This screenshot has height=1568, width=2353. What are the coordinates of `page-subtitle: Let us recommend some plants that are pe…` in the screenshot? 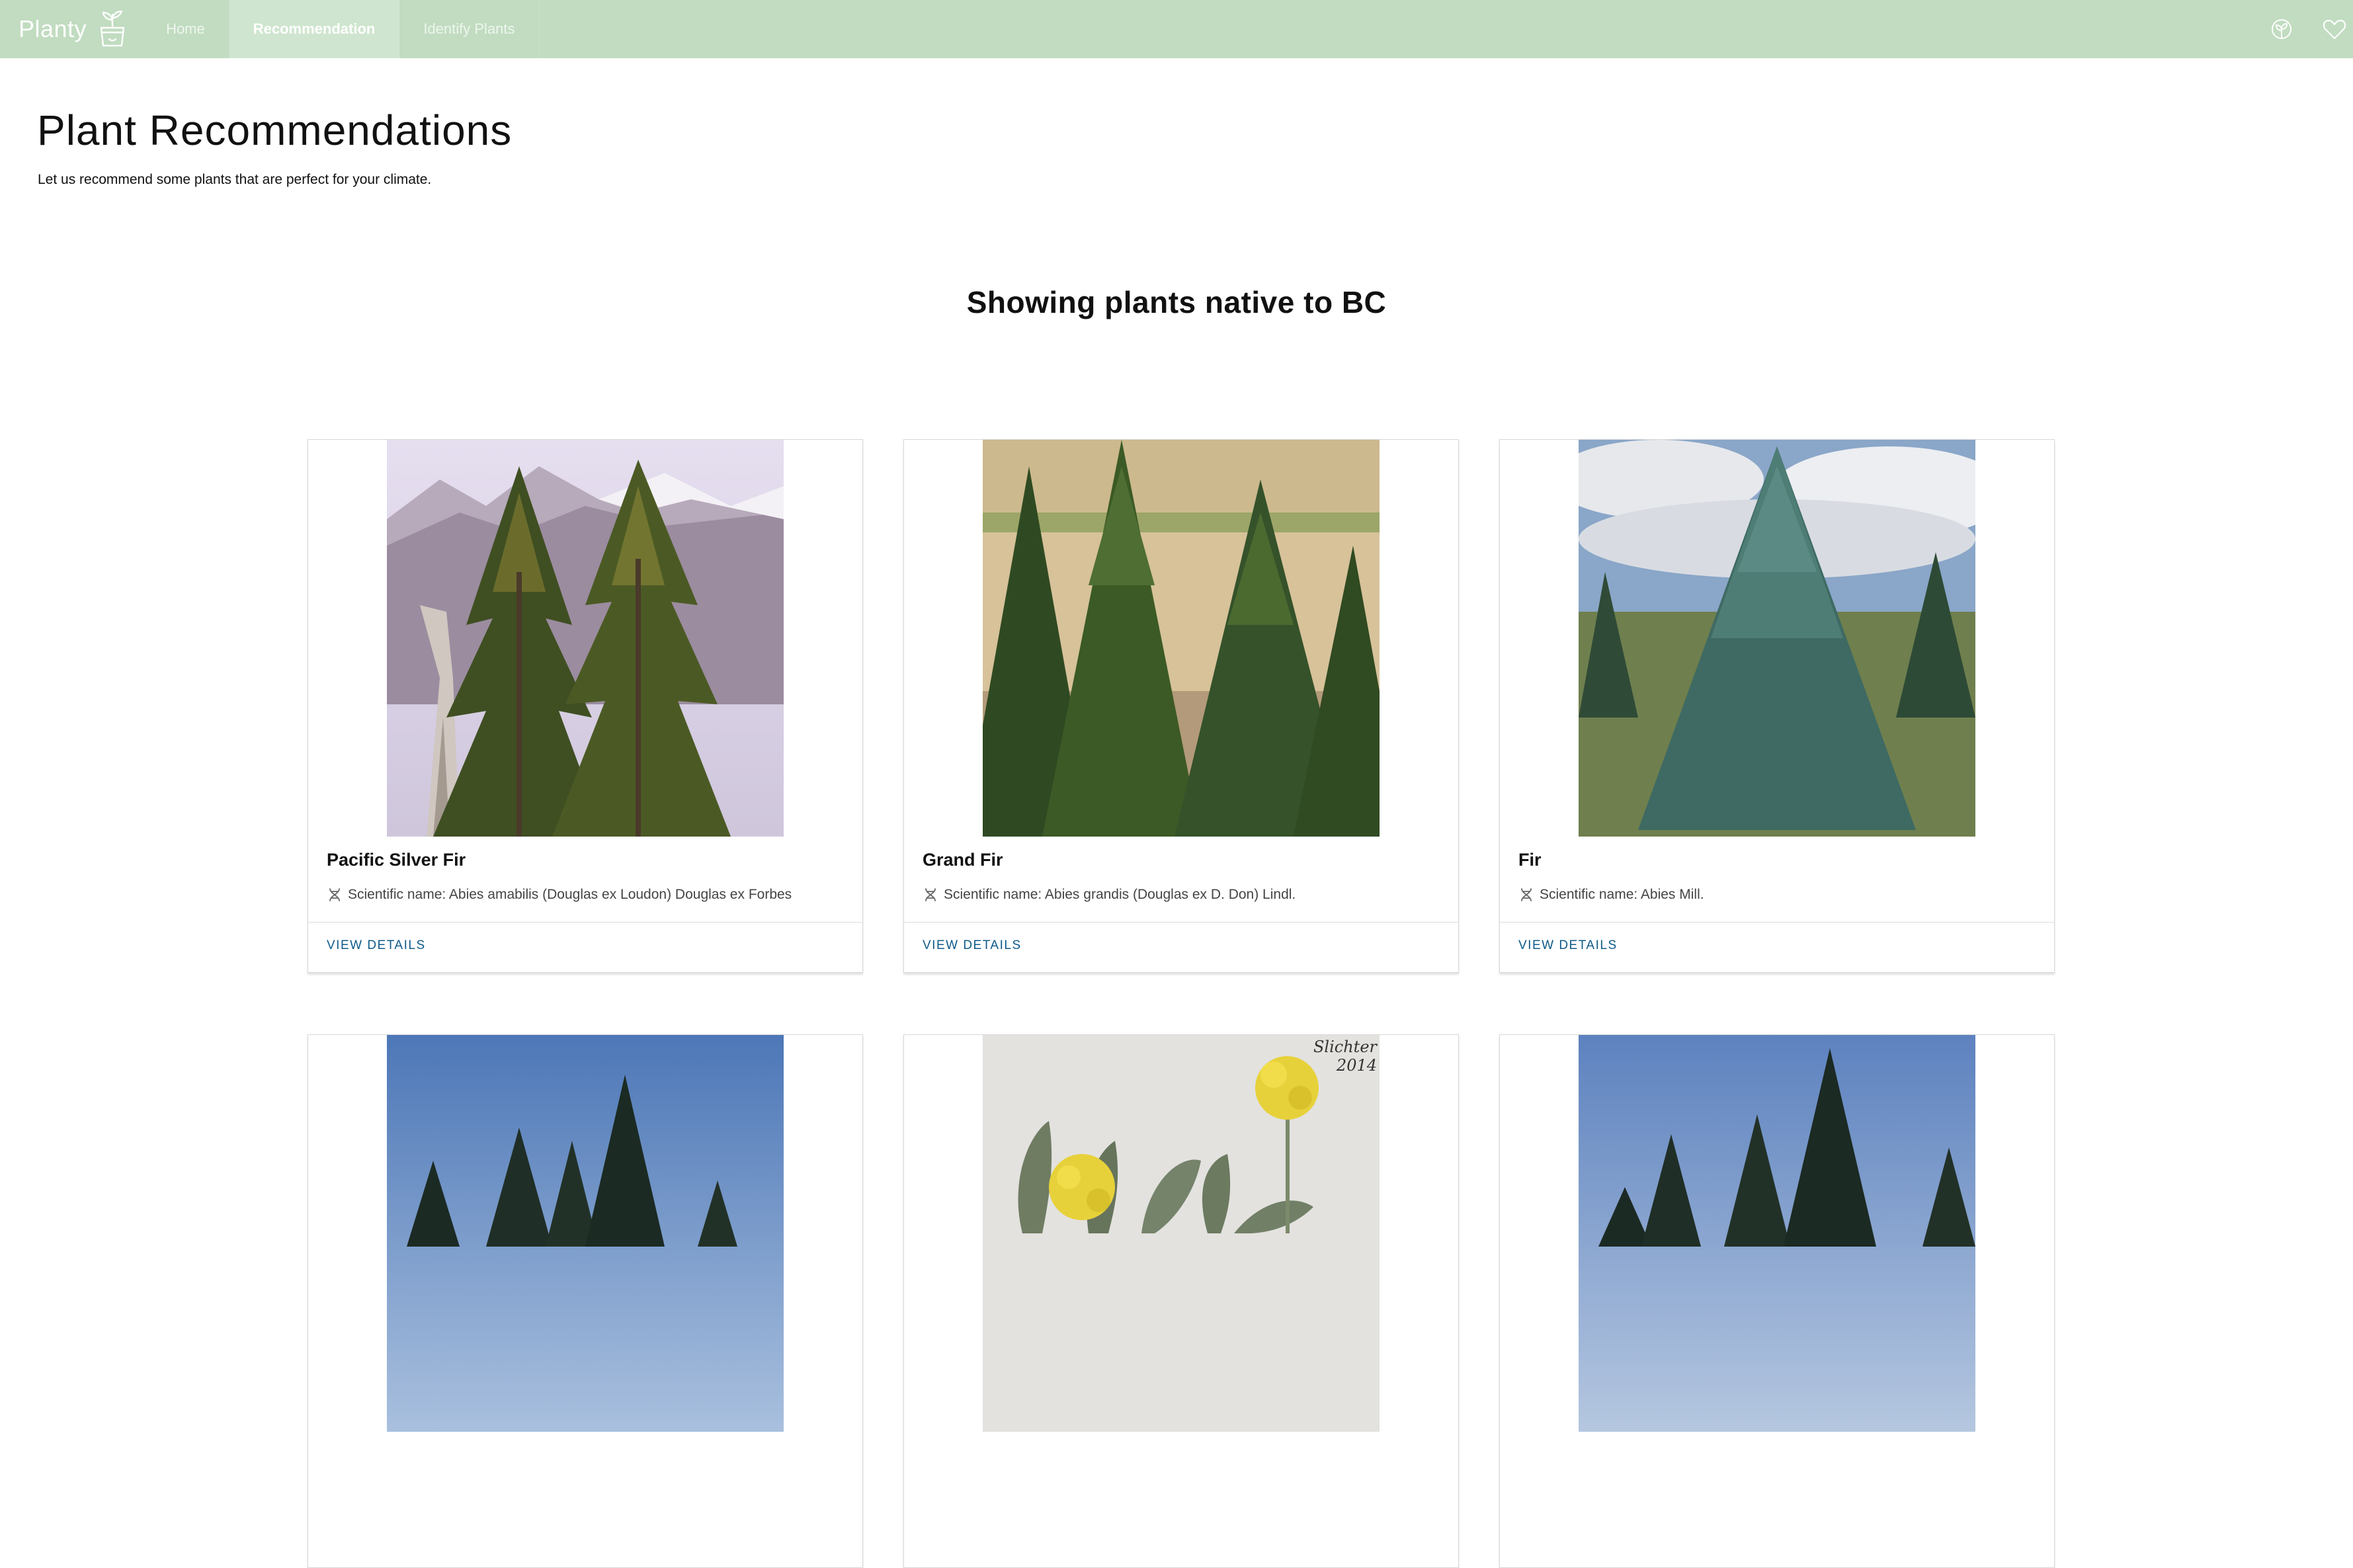 It's located at (235, 179).